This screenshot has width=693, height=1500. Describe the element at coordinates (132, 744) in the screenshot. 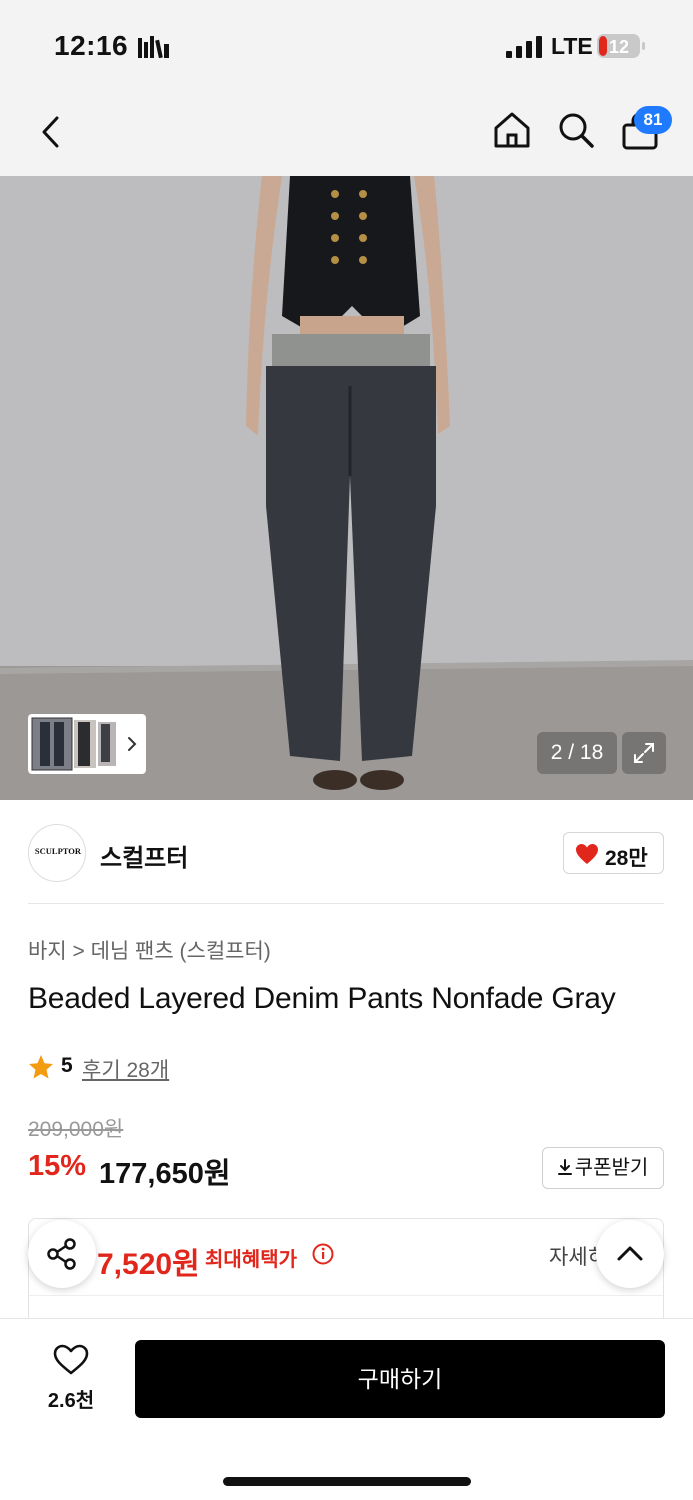

I see `chevron-right-icon` at that location.